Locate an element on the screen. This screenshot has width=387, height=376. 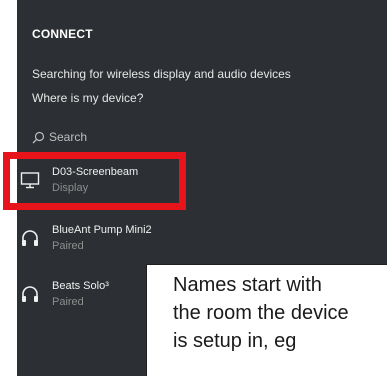
callout-line: is setup in, eg is located at coordinates (235, 341).